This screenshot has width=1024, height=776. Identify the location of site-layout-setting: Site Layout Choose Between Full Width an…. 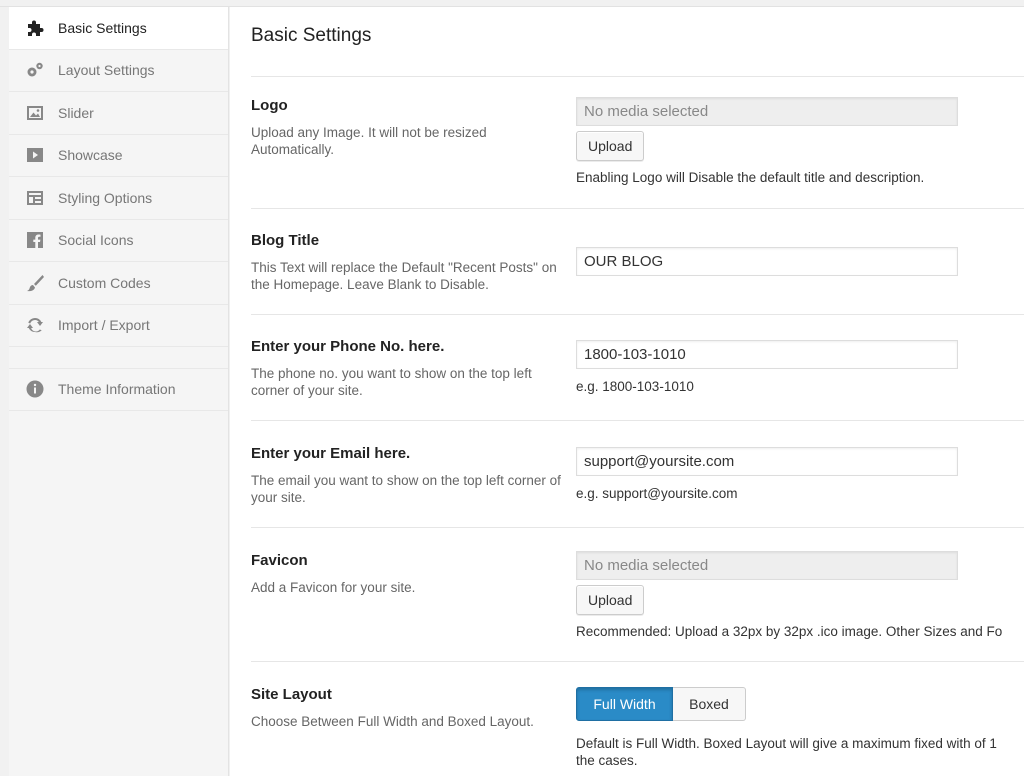
(637, 718).